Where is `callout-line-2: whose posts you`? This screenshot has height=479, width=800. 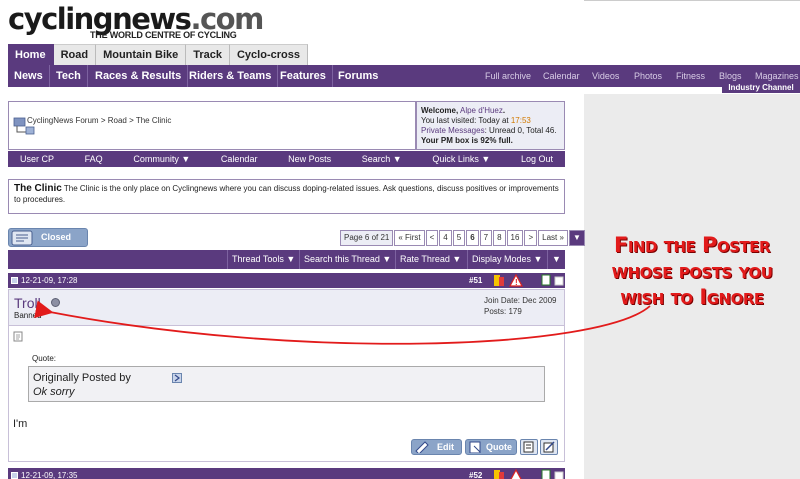 callout-line-2: whose posts you is located at coordinates (692, 271).